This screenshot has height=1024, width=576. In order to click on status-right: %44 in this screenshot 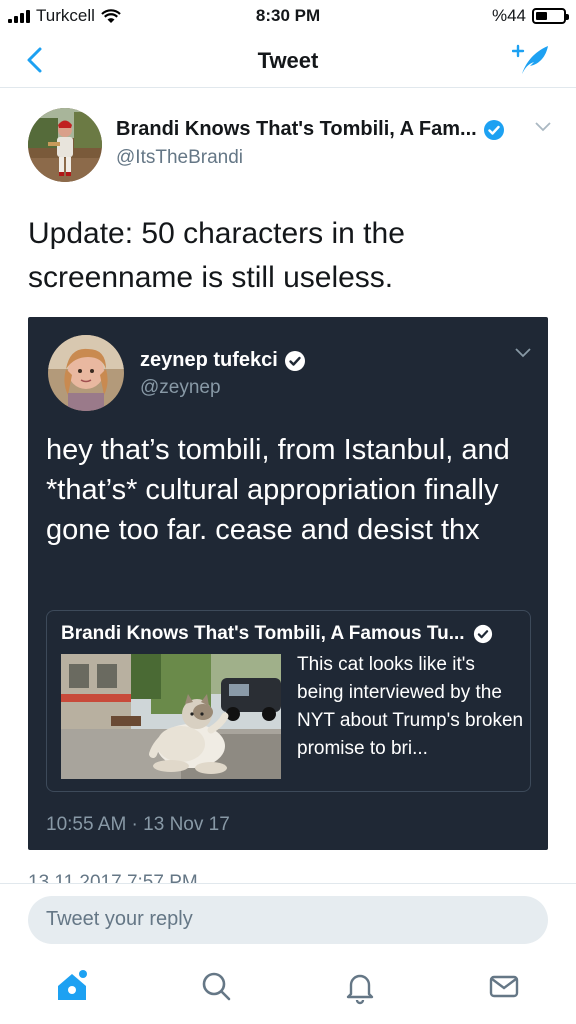, I will do `click(530, 16)`.